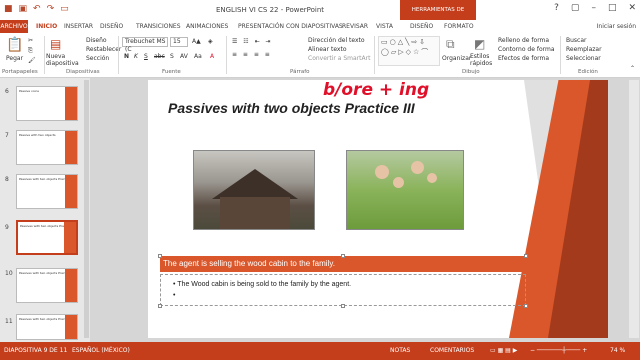 Image resolution: width=640 pixels, height=360 pixels. I want to click on tab-transiciones: TRANSICIONES, so click(158, 26).